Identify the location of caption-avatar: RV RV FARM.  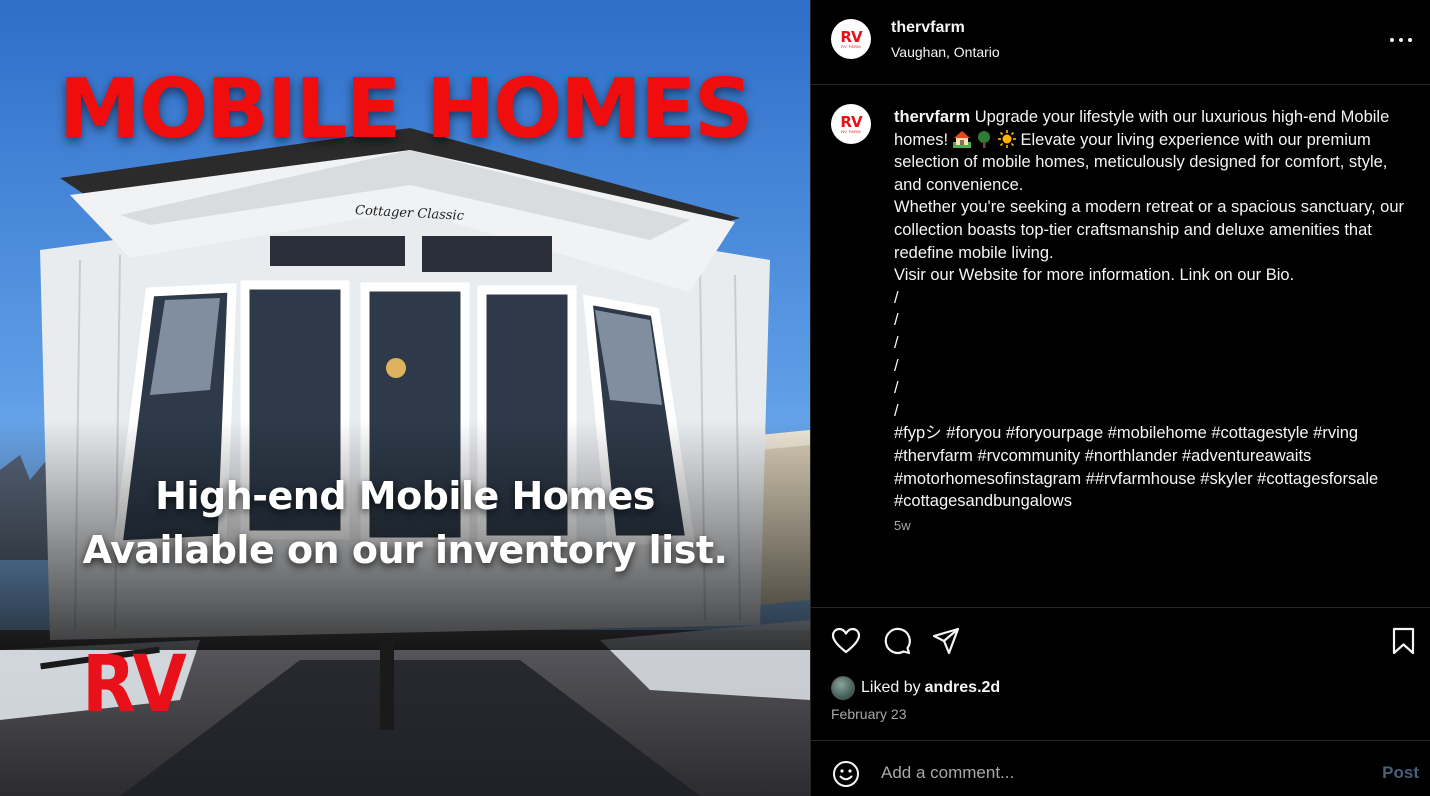
(851, 124).